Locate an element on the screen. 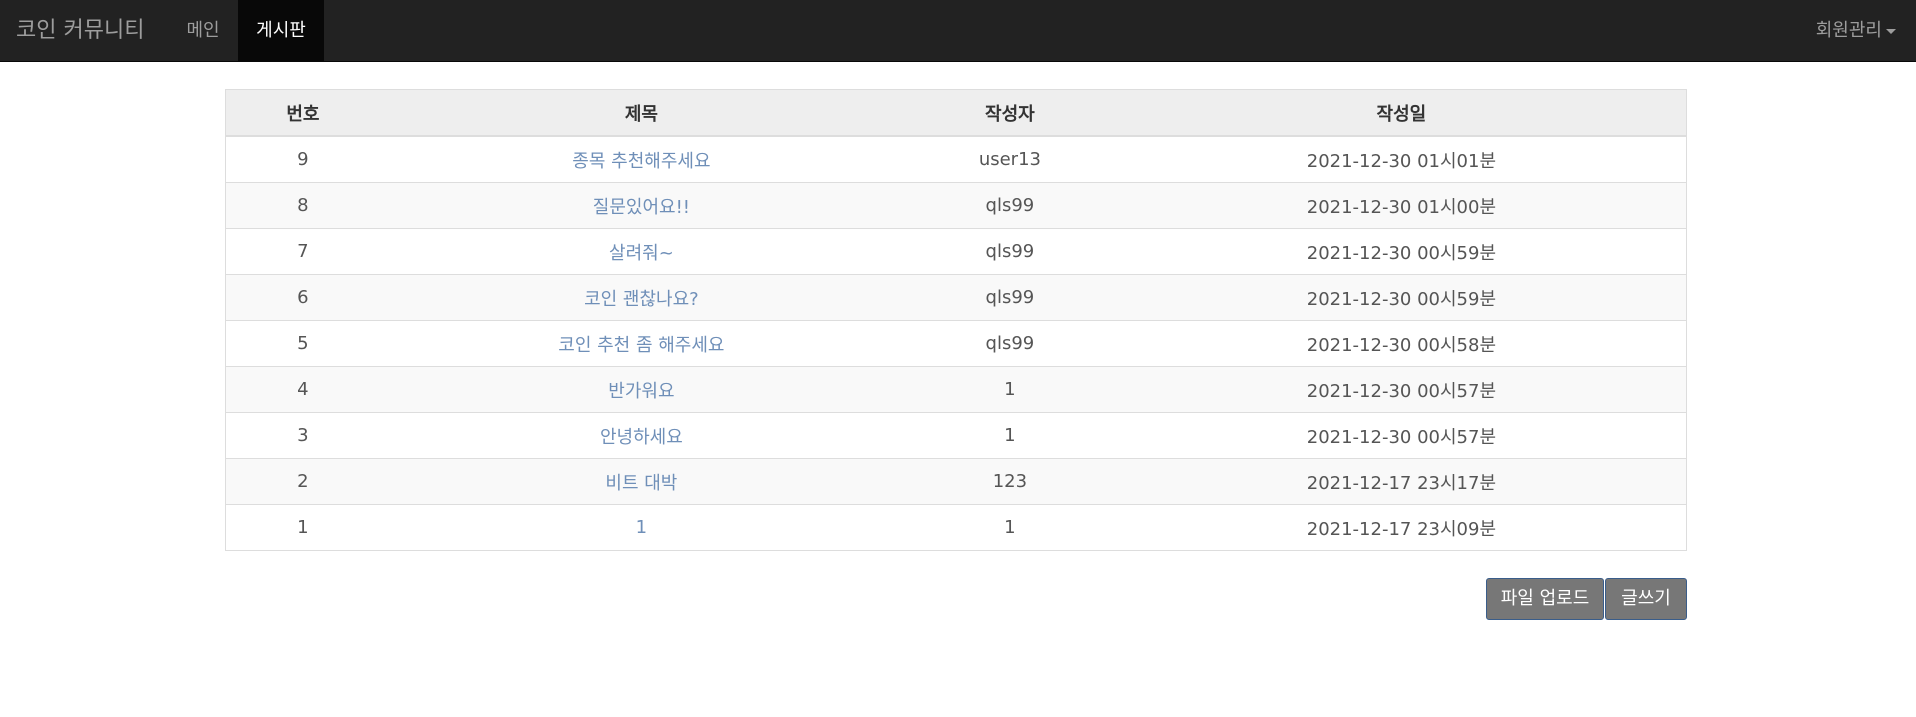  header-date: 작성일 is located at coordinates (1401, 113).